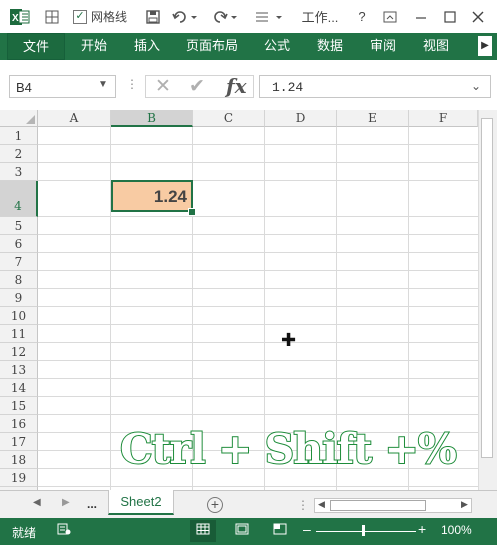 This screenshot has height=545, width=497. I want to click on zoom-level: 100%, so click(456, 530).